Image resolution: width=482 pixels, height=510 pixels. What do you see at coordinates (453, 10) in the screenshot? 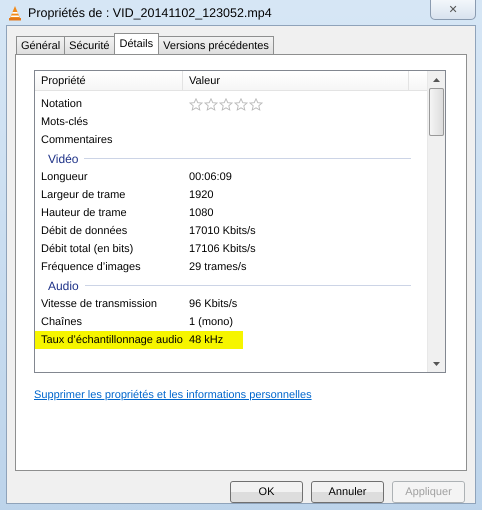
I see `close-button: ✕` at bounding box center [453, 10].